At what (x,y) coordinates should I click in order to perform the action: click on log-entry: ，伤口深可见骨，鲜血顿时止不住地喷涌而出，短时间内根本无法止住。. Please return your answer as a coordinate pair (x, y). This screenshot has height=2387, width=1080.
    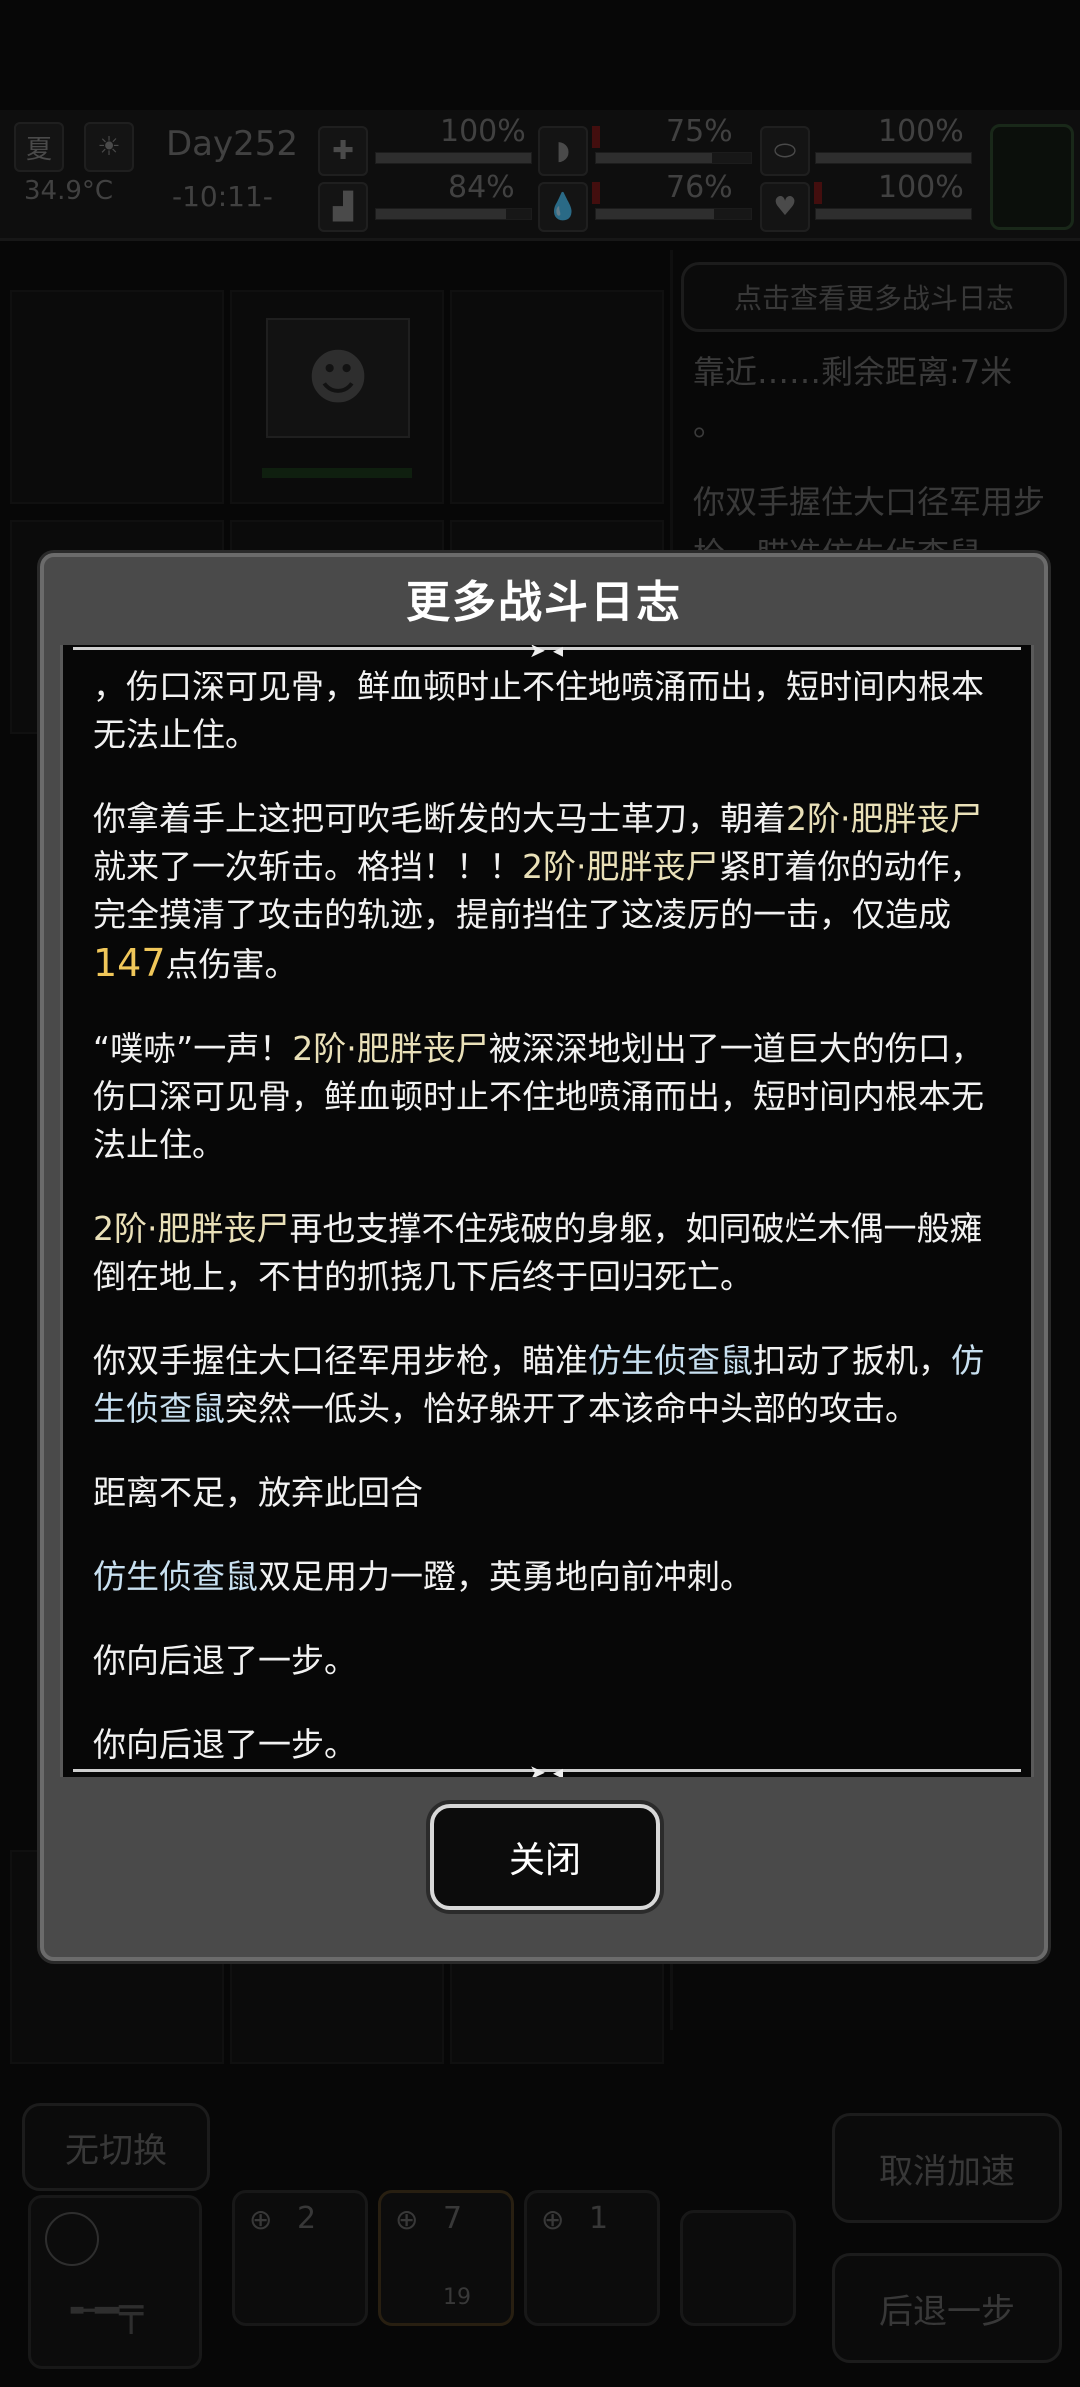
    Looking at the image, I should click on (550, 711).